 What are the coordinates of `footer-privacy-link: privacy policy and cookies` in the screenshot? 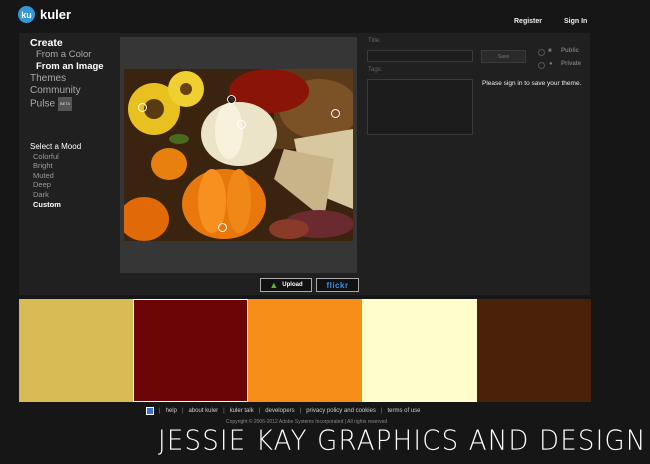 It's located at (341, 411).